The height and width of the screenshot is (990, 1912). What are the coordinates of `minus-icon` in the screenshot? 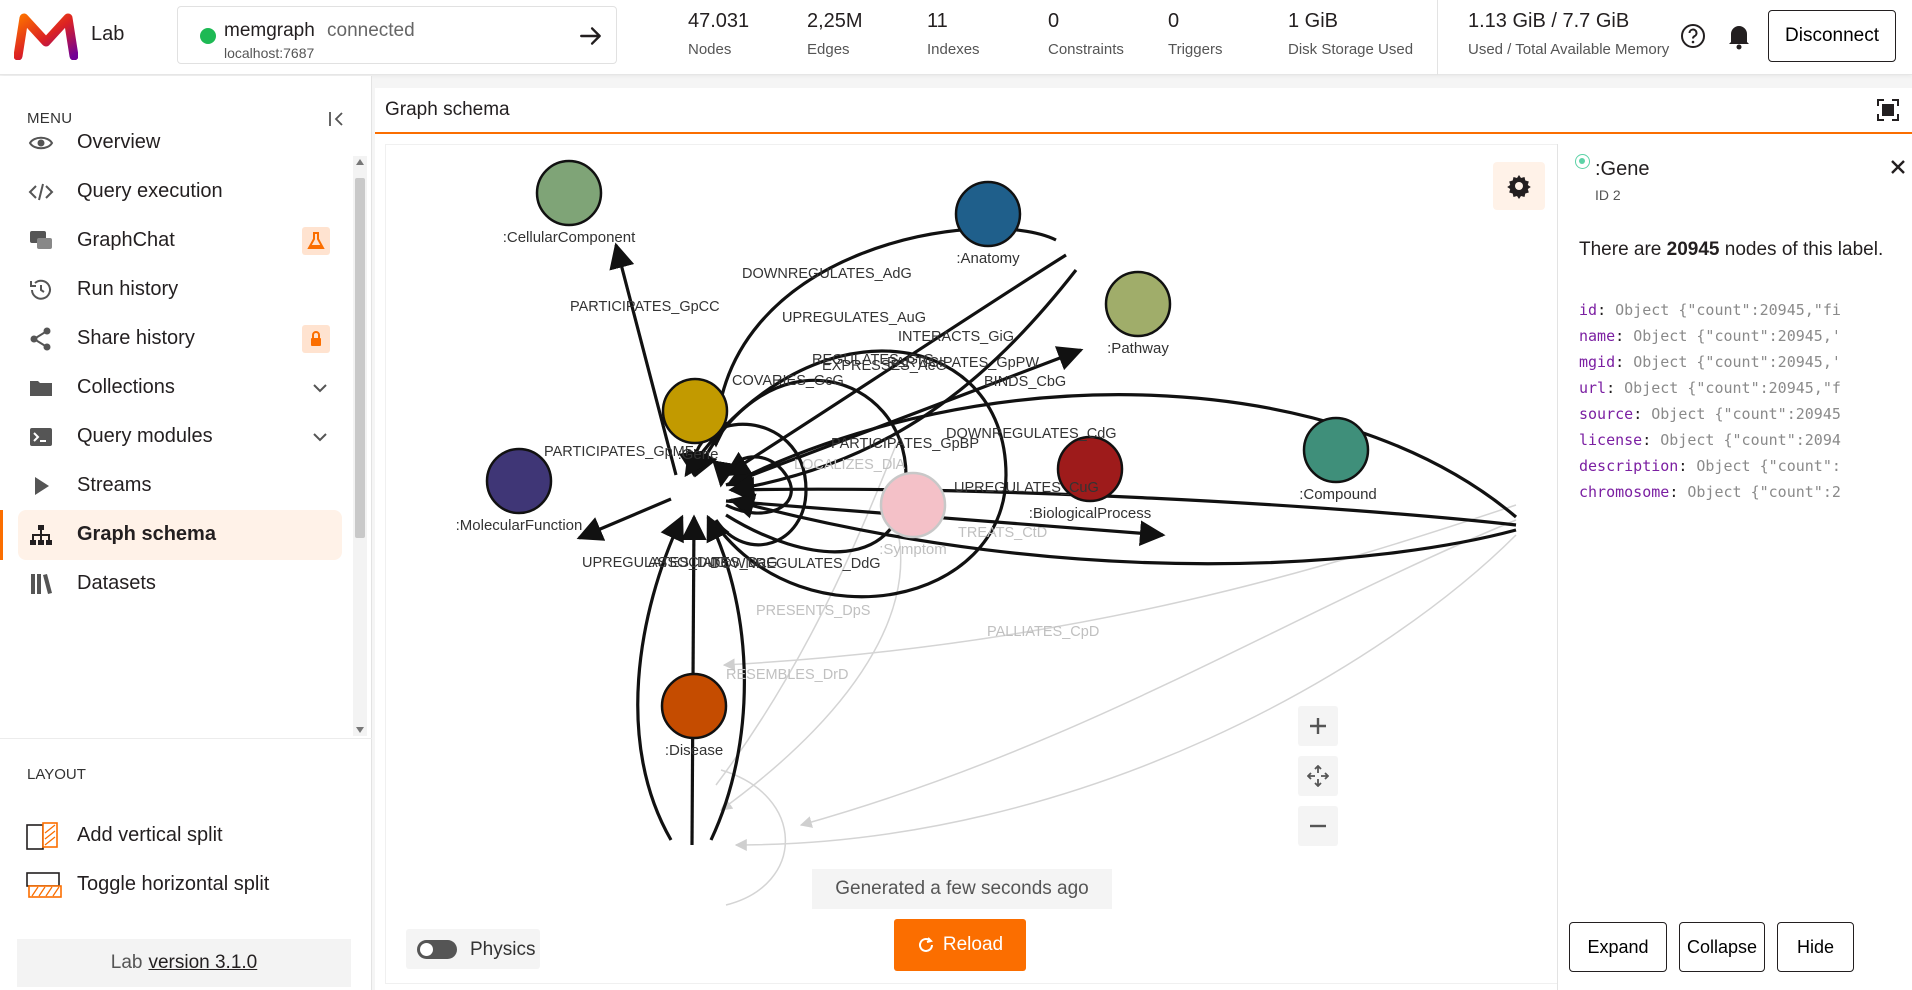 It's located at (1318, 826).